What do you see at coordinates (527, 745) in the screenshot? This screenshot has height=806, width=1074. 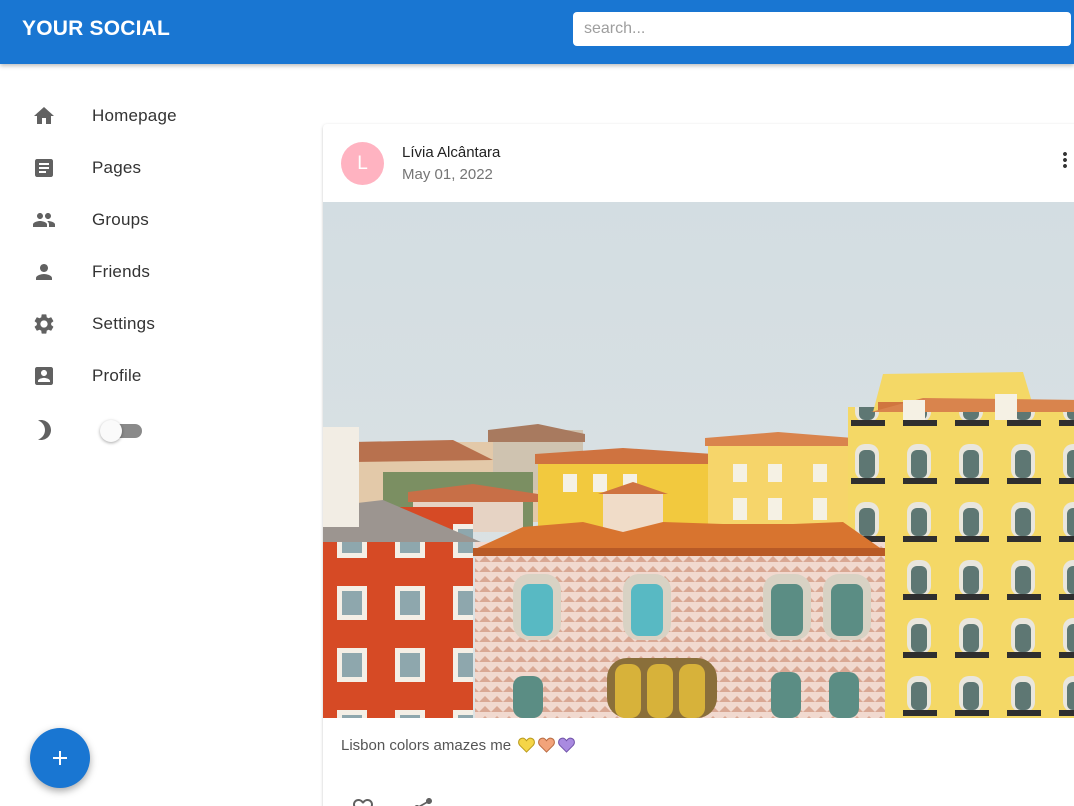 I see `yellow-heart-icon` at bounding box center [527, 745].